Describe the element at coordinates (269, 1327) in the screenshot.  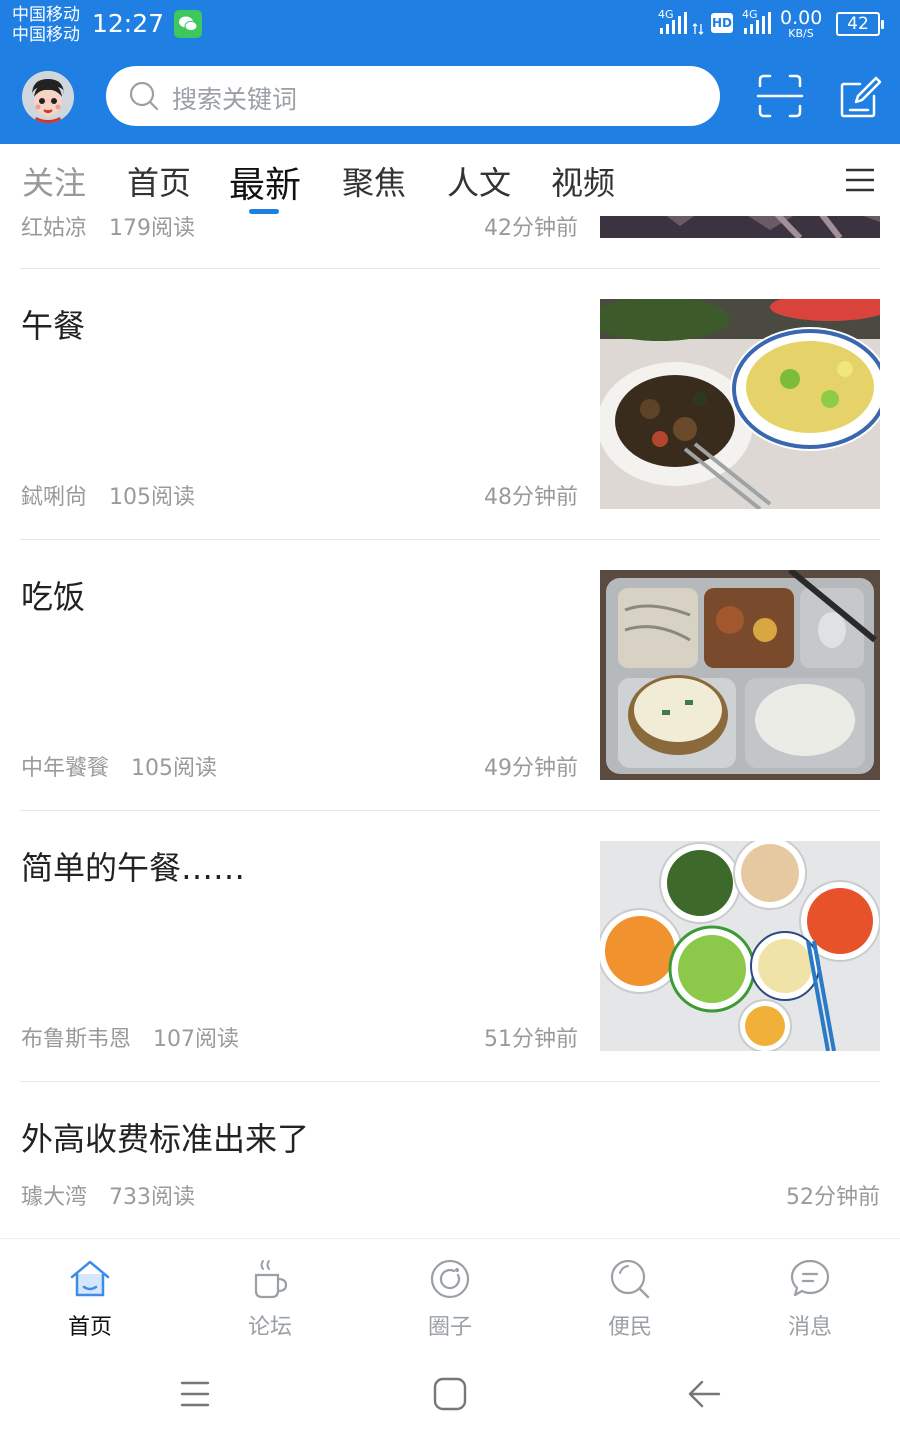
I see `nav-label: 论坛` at that location.